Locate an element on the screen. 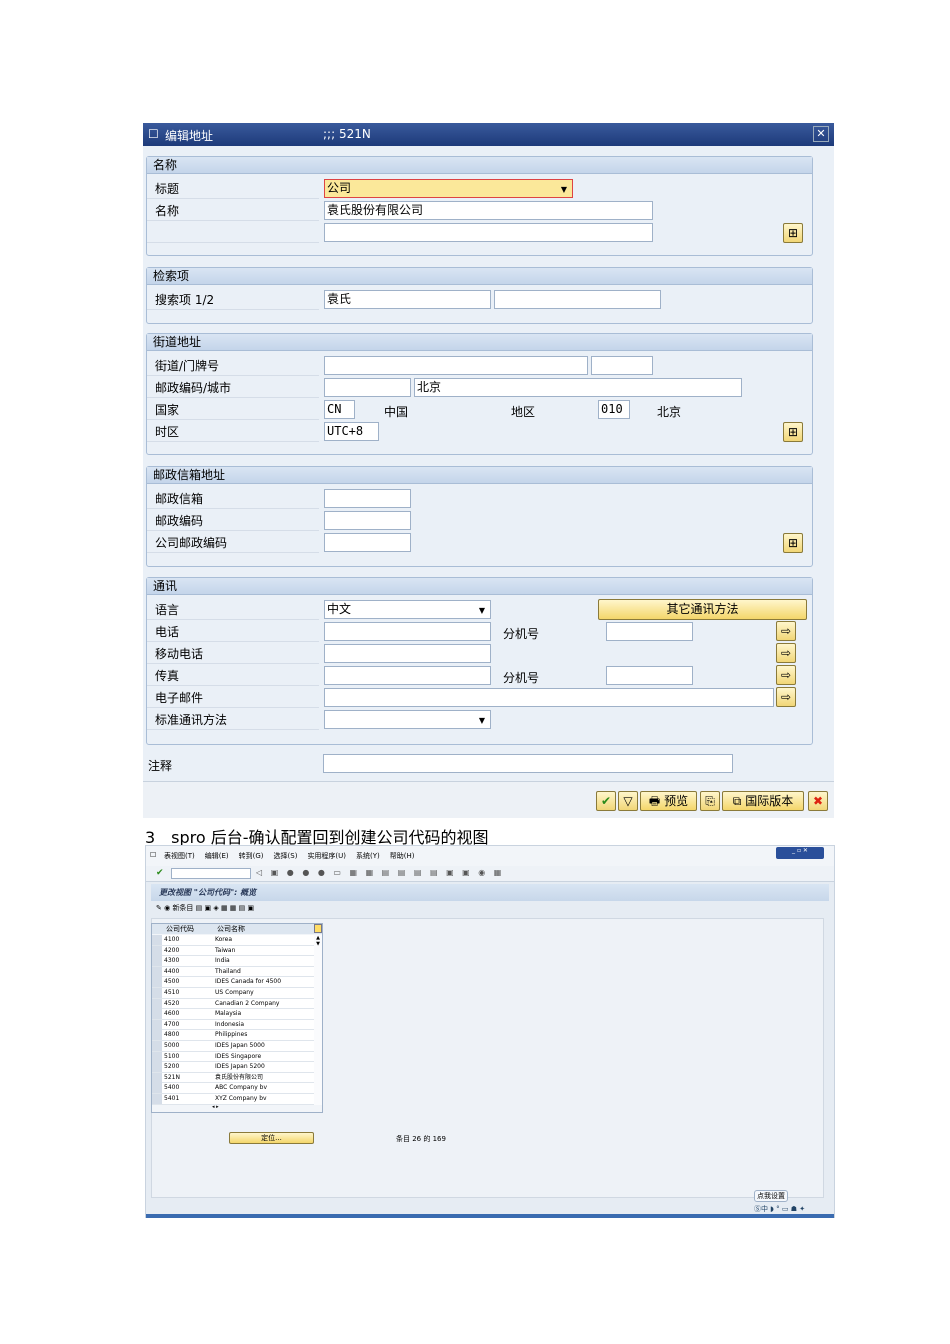 The image size is (950, 1344). company-postal-input is located at coordinates (367, 542).